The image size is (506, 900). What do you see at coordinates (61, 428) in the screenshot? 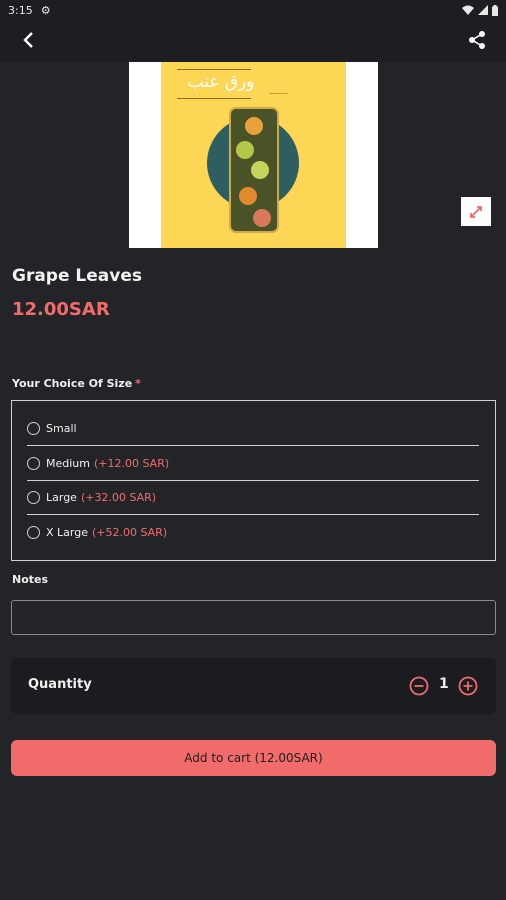
I see `option-label: Small` at bounding box center [61, 428].